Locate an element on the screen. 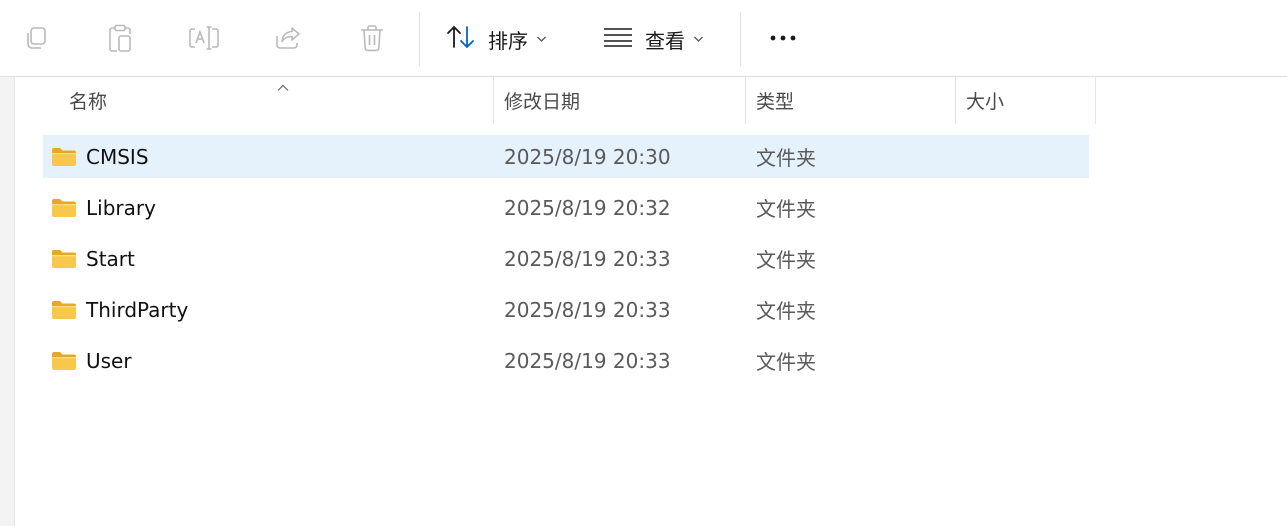  file-name: CMSIS is located at coordinates (117, 156).